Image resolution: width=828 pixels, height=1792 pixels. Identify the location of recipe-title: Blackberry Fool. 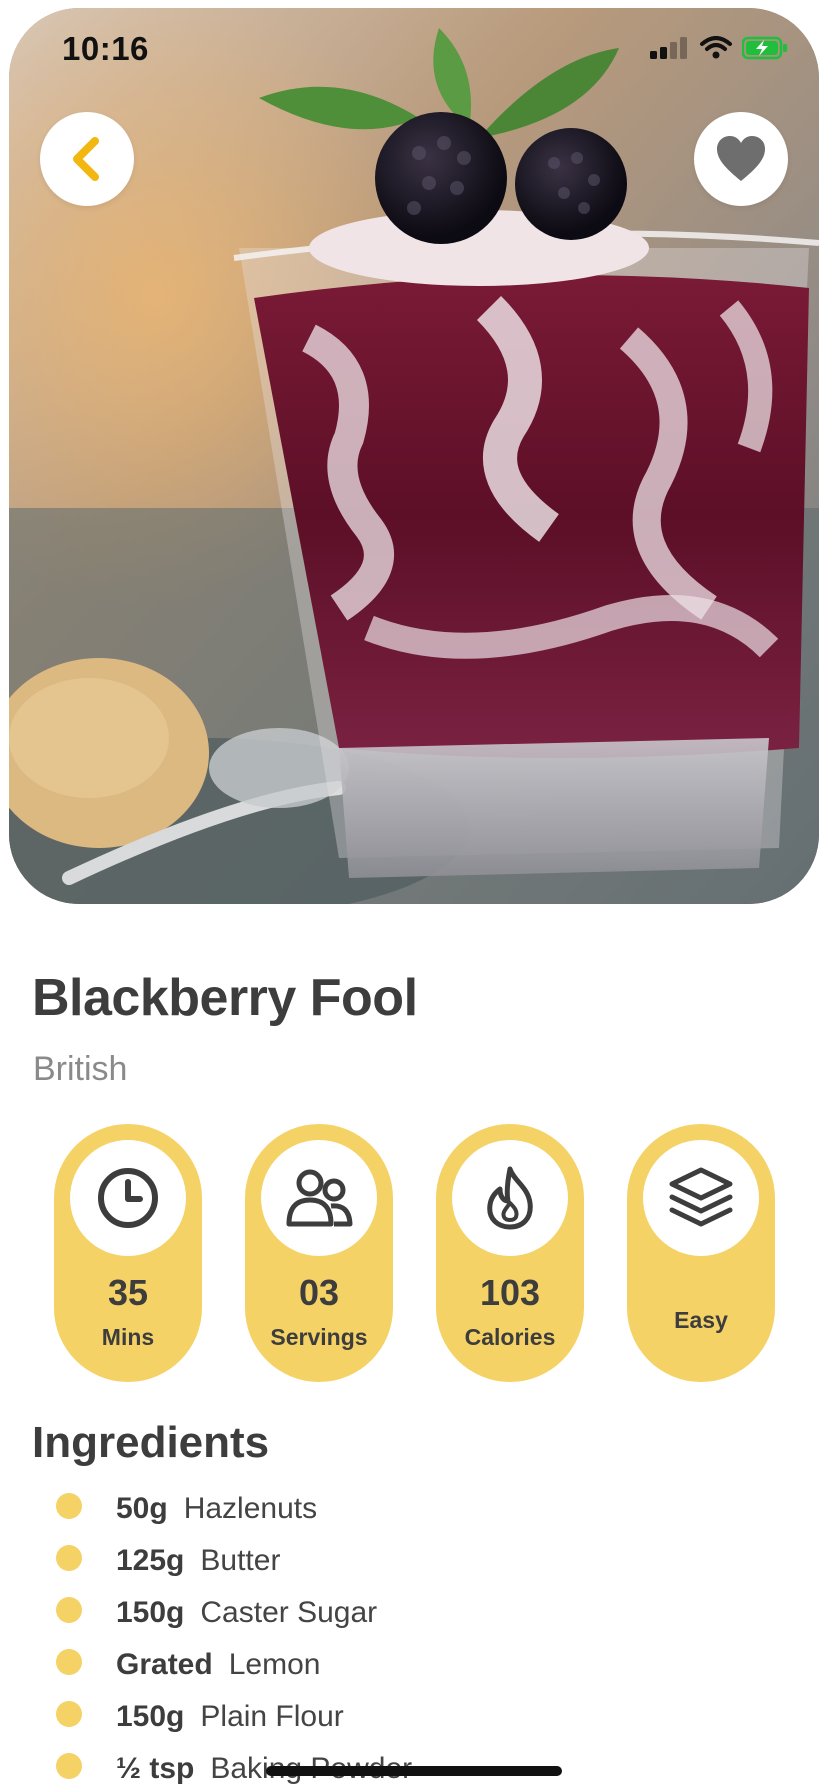
(225, 998).